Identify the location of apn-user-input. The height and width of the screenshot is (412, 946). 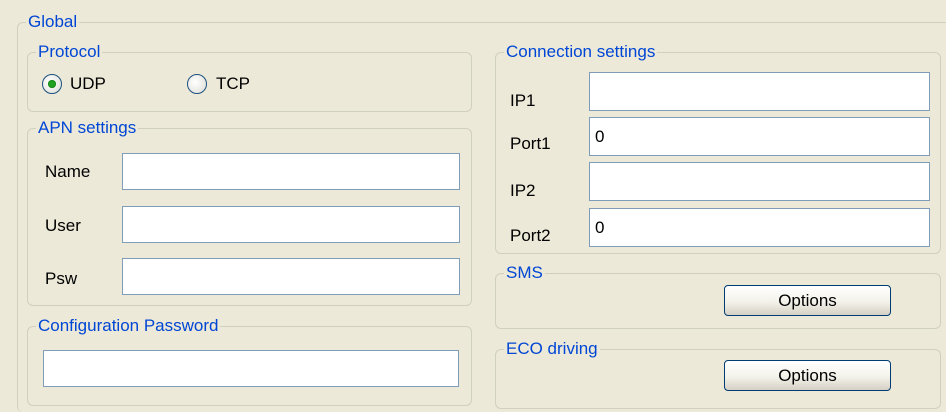
(291, 224).